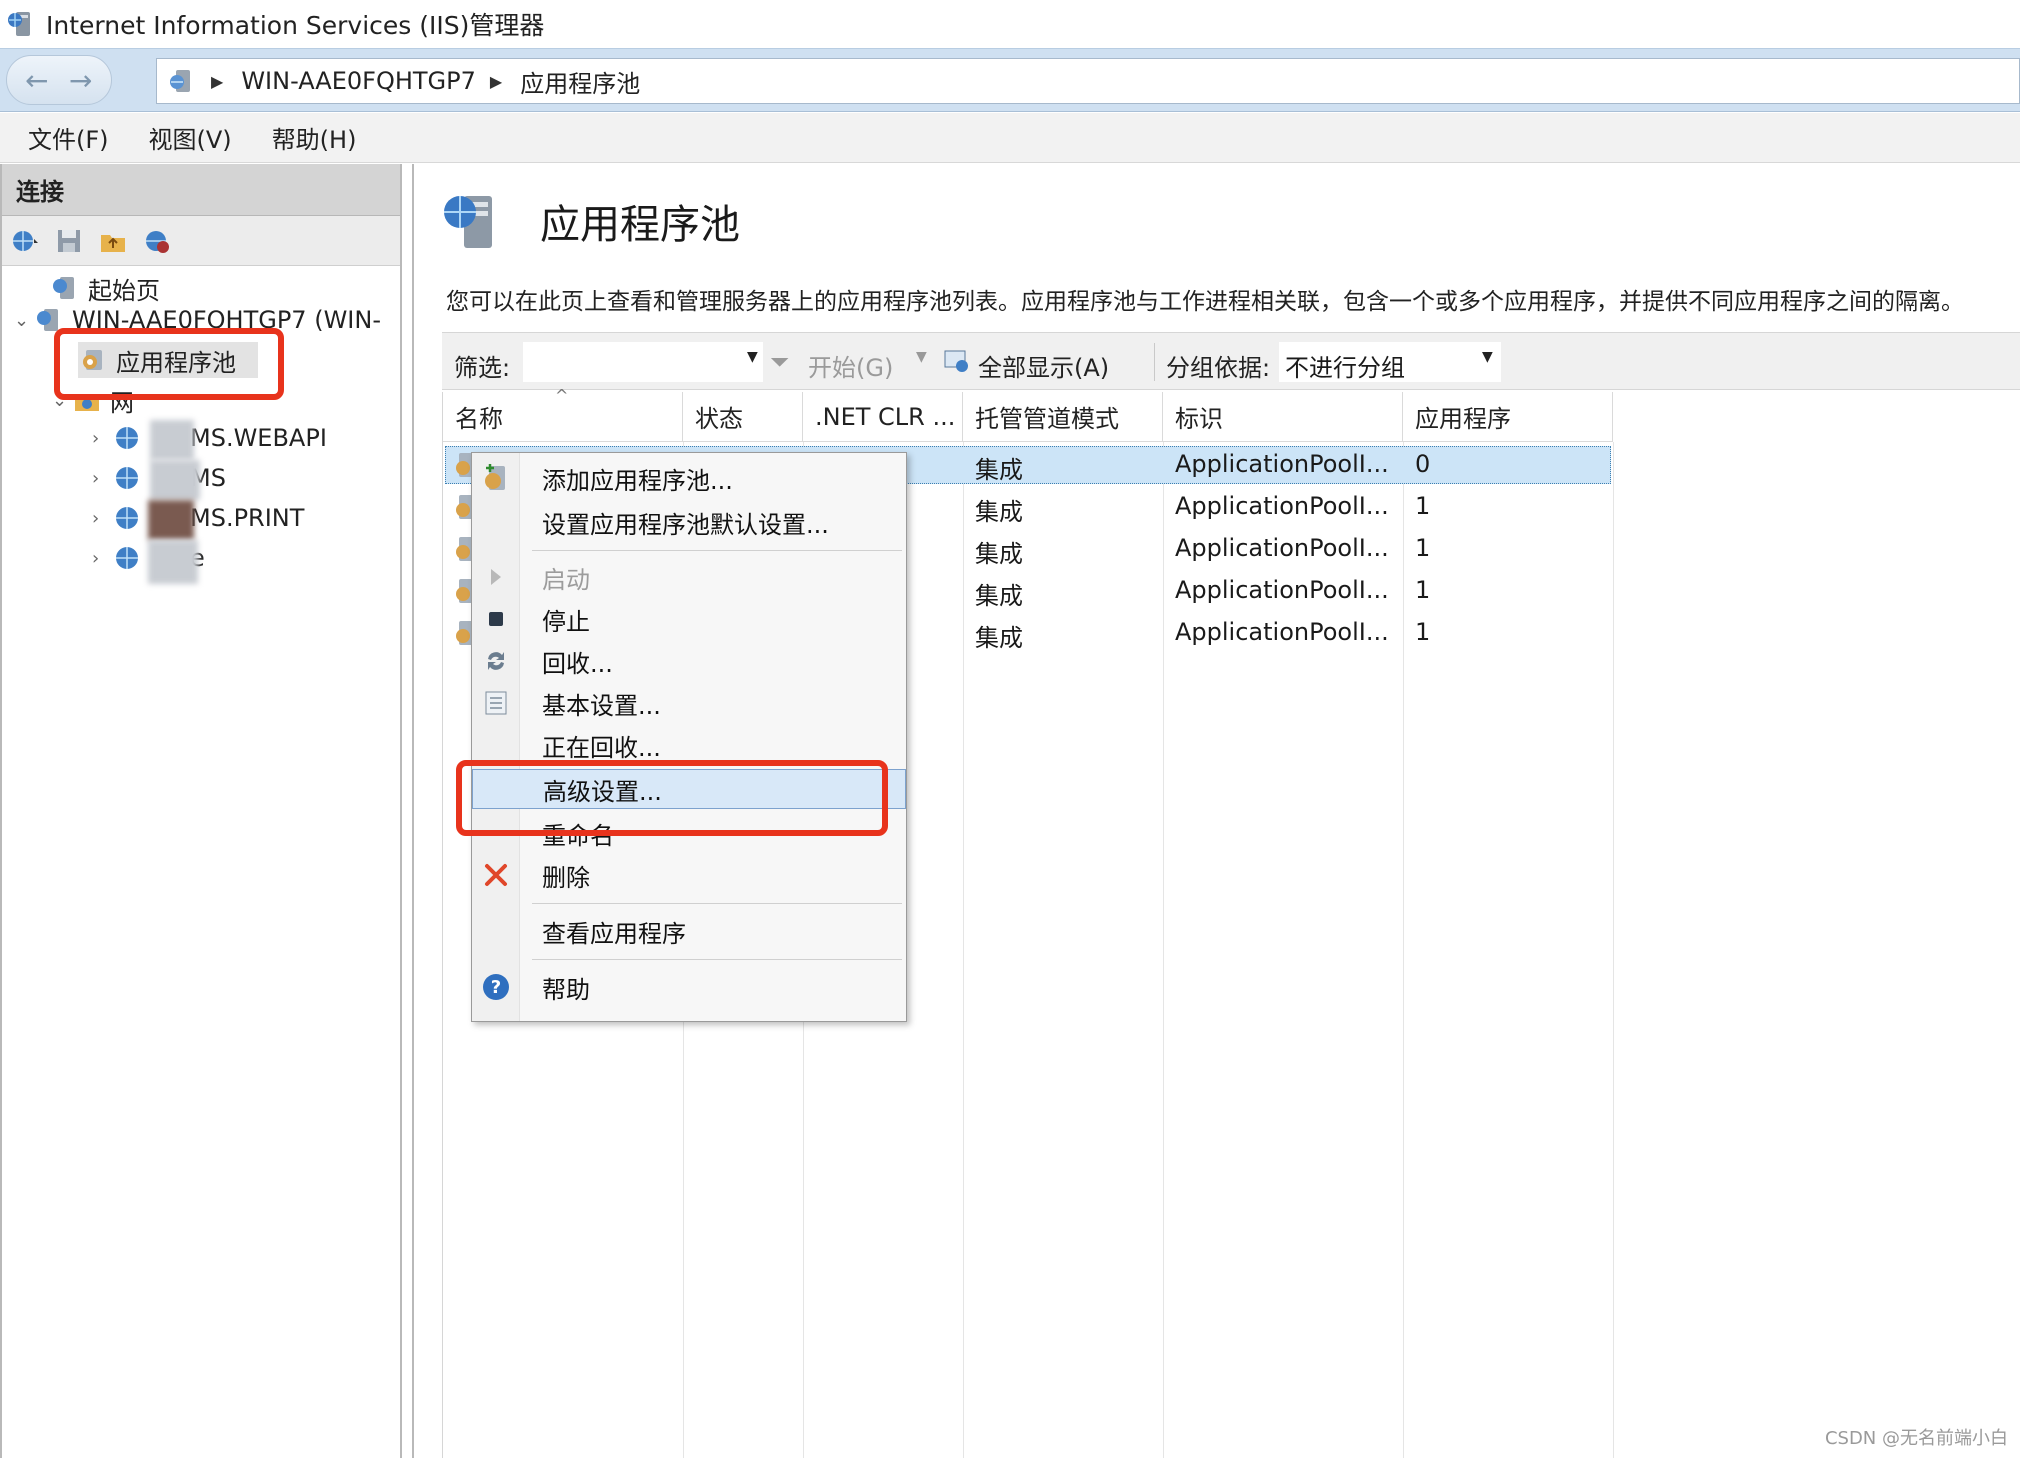 This screenshot has width=2020, height=1458. Describe the element at coordinates (25, 241) in the screenshot. I see `connect-globe-icon` at that location.